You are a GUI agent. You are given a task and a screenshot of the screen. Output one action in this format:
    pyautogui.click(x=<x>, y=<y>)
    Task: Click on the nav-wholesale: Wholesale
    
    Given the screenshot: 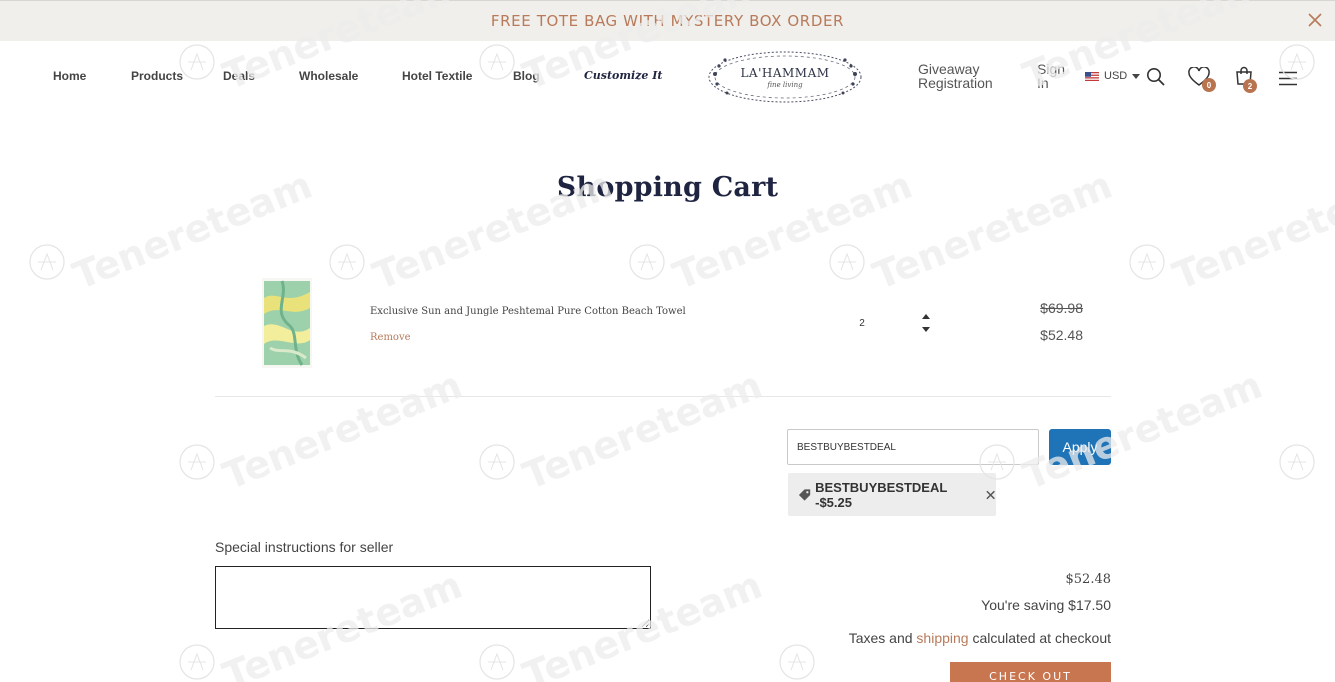 What is the action you would take?
    pyautogui.click(x=328, y=76)
    